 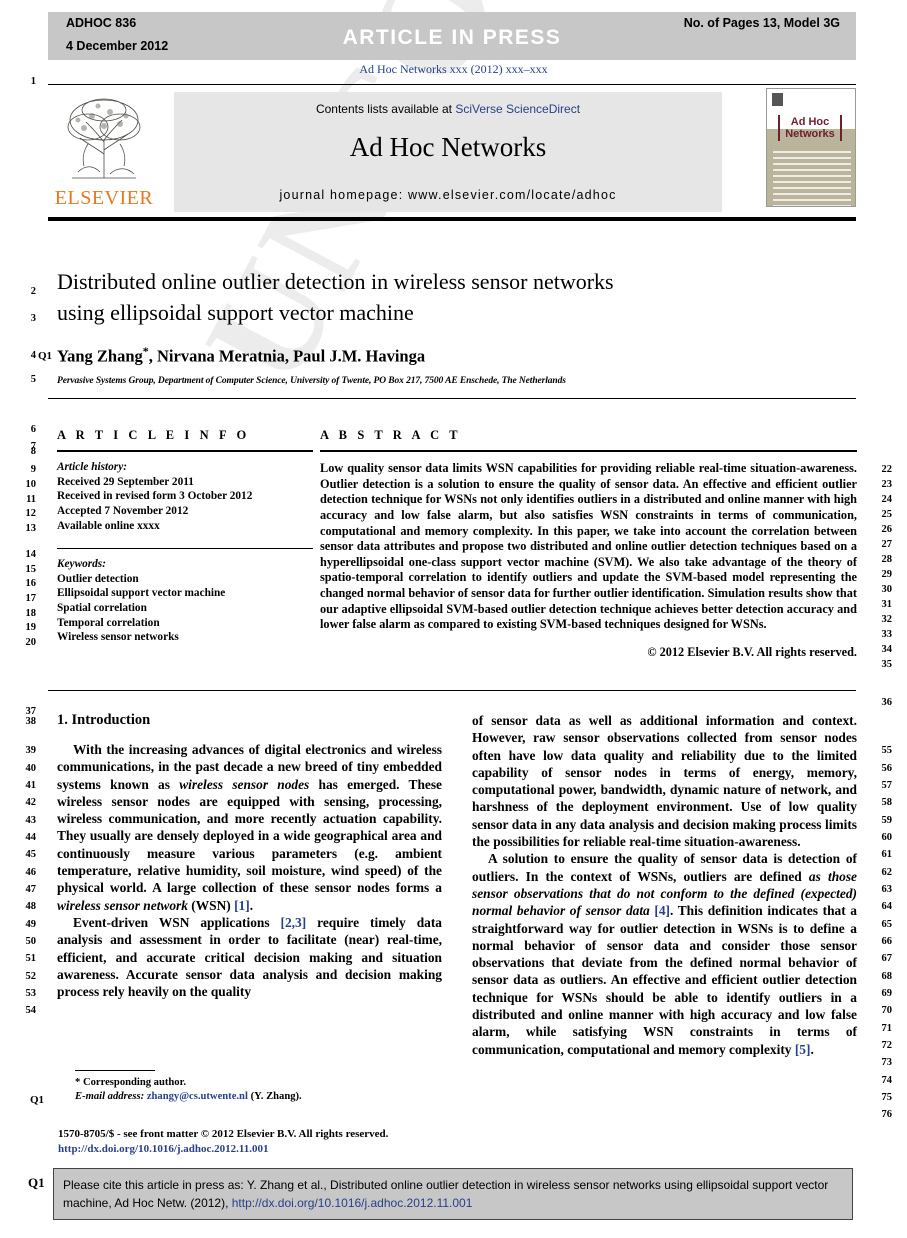 What do you see at coordinates (98, 578) in the screenshot?
I see `keyword-item: Outlier detection` at bounding box center [98, 578].